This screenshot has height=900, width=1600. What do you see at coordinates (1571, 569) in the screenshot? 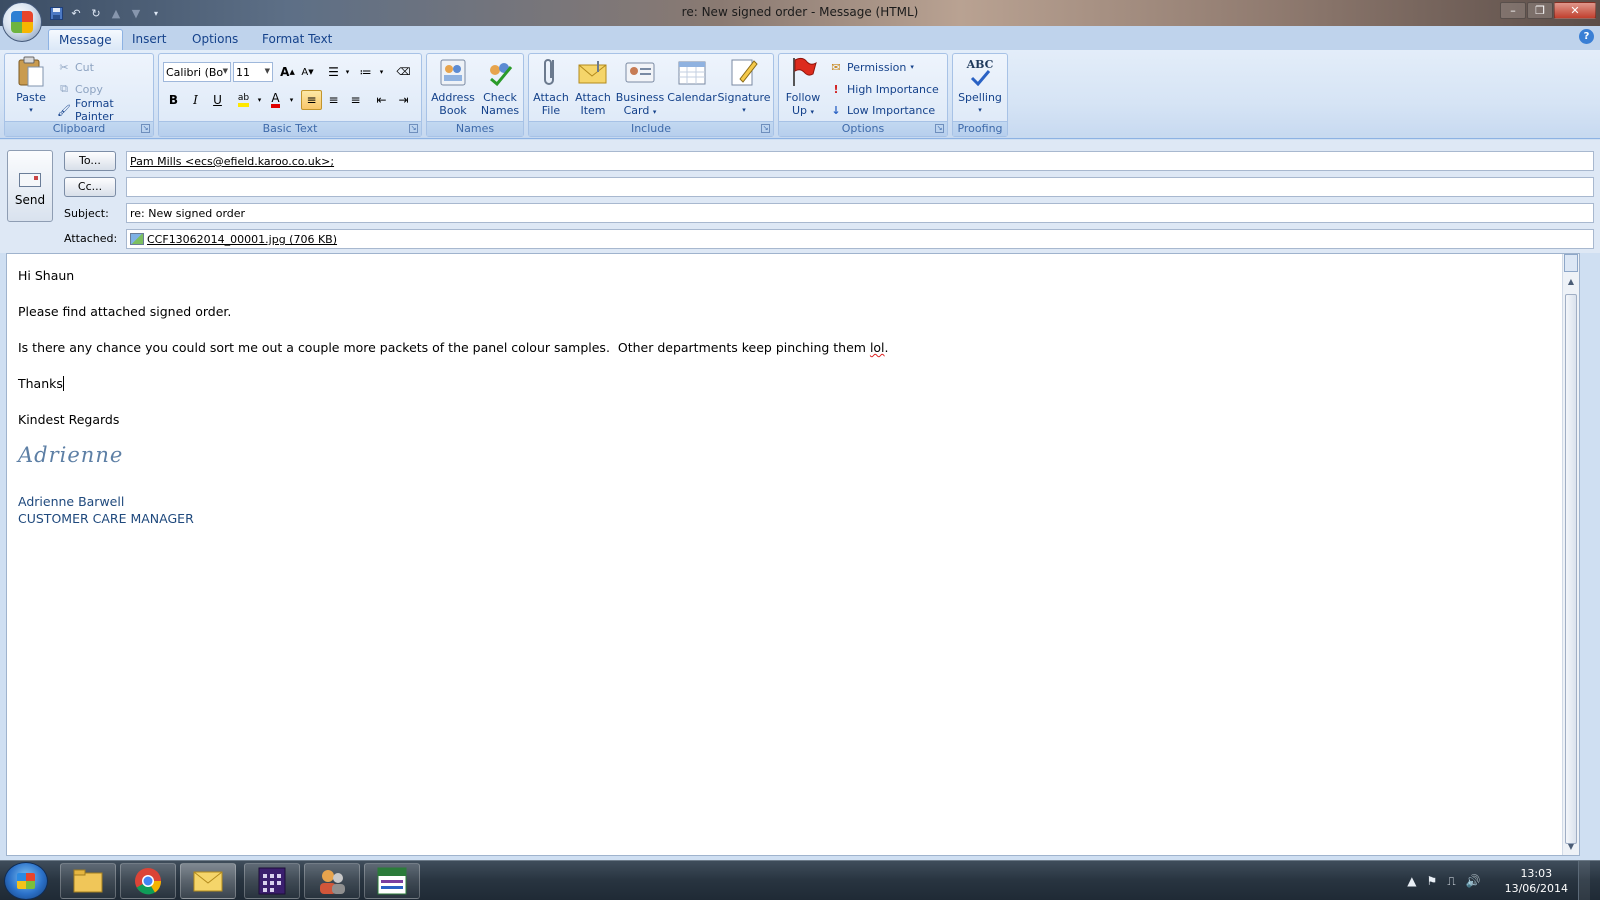
I see `scroll-thumb` at bounding box center [1571, 569].